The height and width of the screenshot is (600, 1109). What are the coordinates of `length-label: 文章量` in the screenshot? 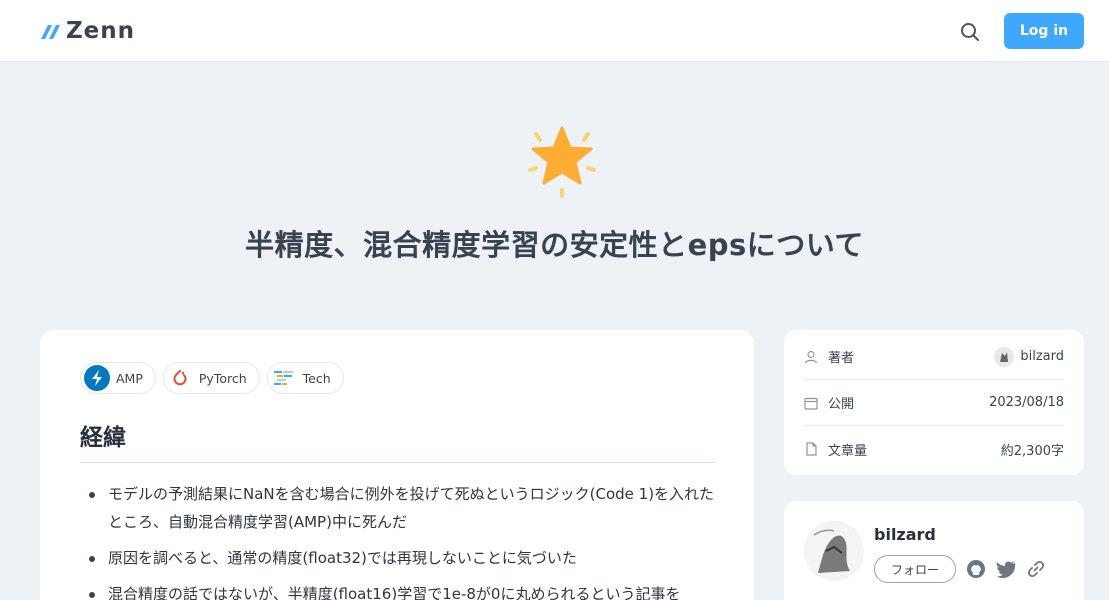 It's located at (848, 451).